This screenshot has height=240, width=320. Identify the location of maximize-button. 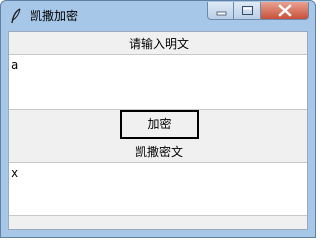
(247, 11).